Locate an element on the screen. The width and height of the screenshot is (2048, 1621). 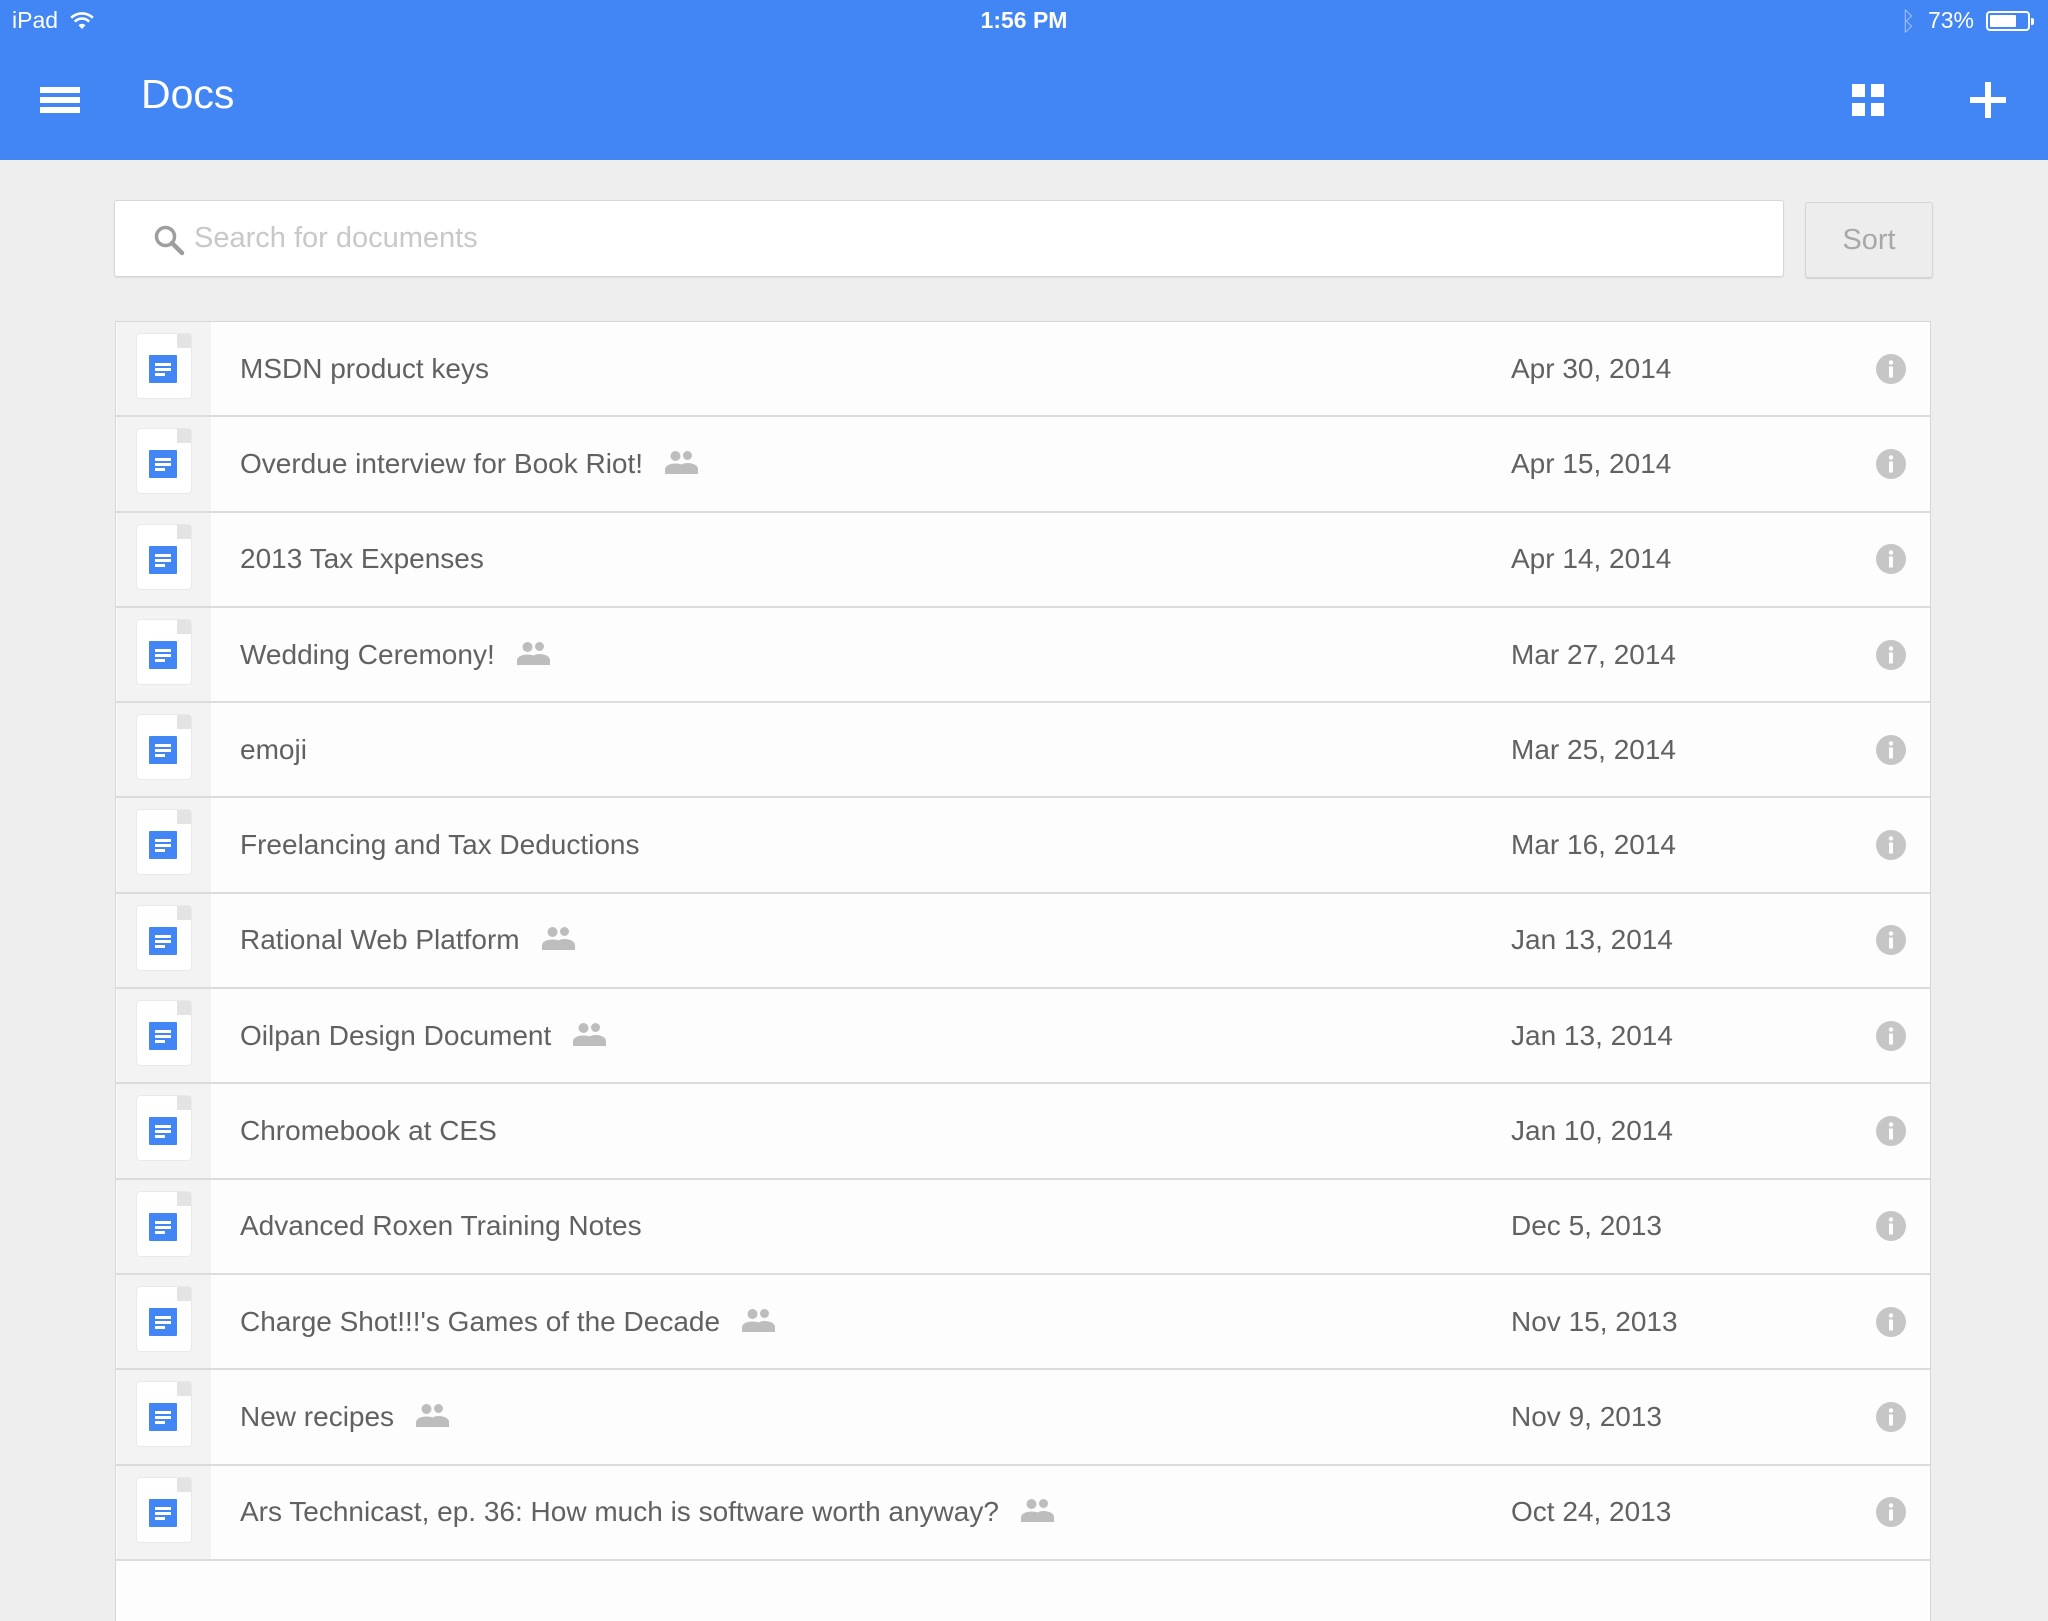
document-title-wrap: Oilpan Design Document is located at coordinates (423, 1035).